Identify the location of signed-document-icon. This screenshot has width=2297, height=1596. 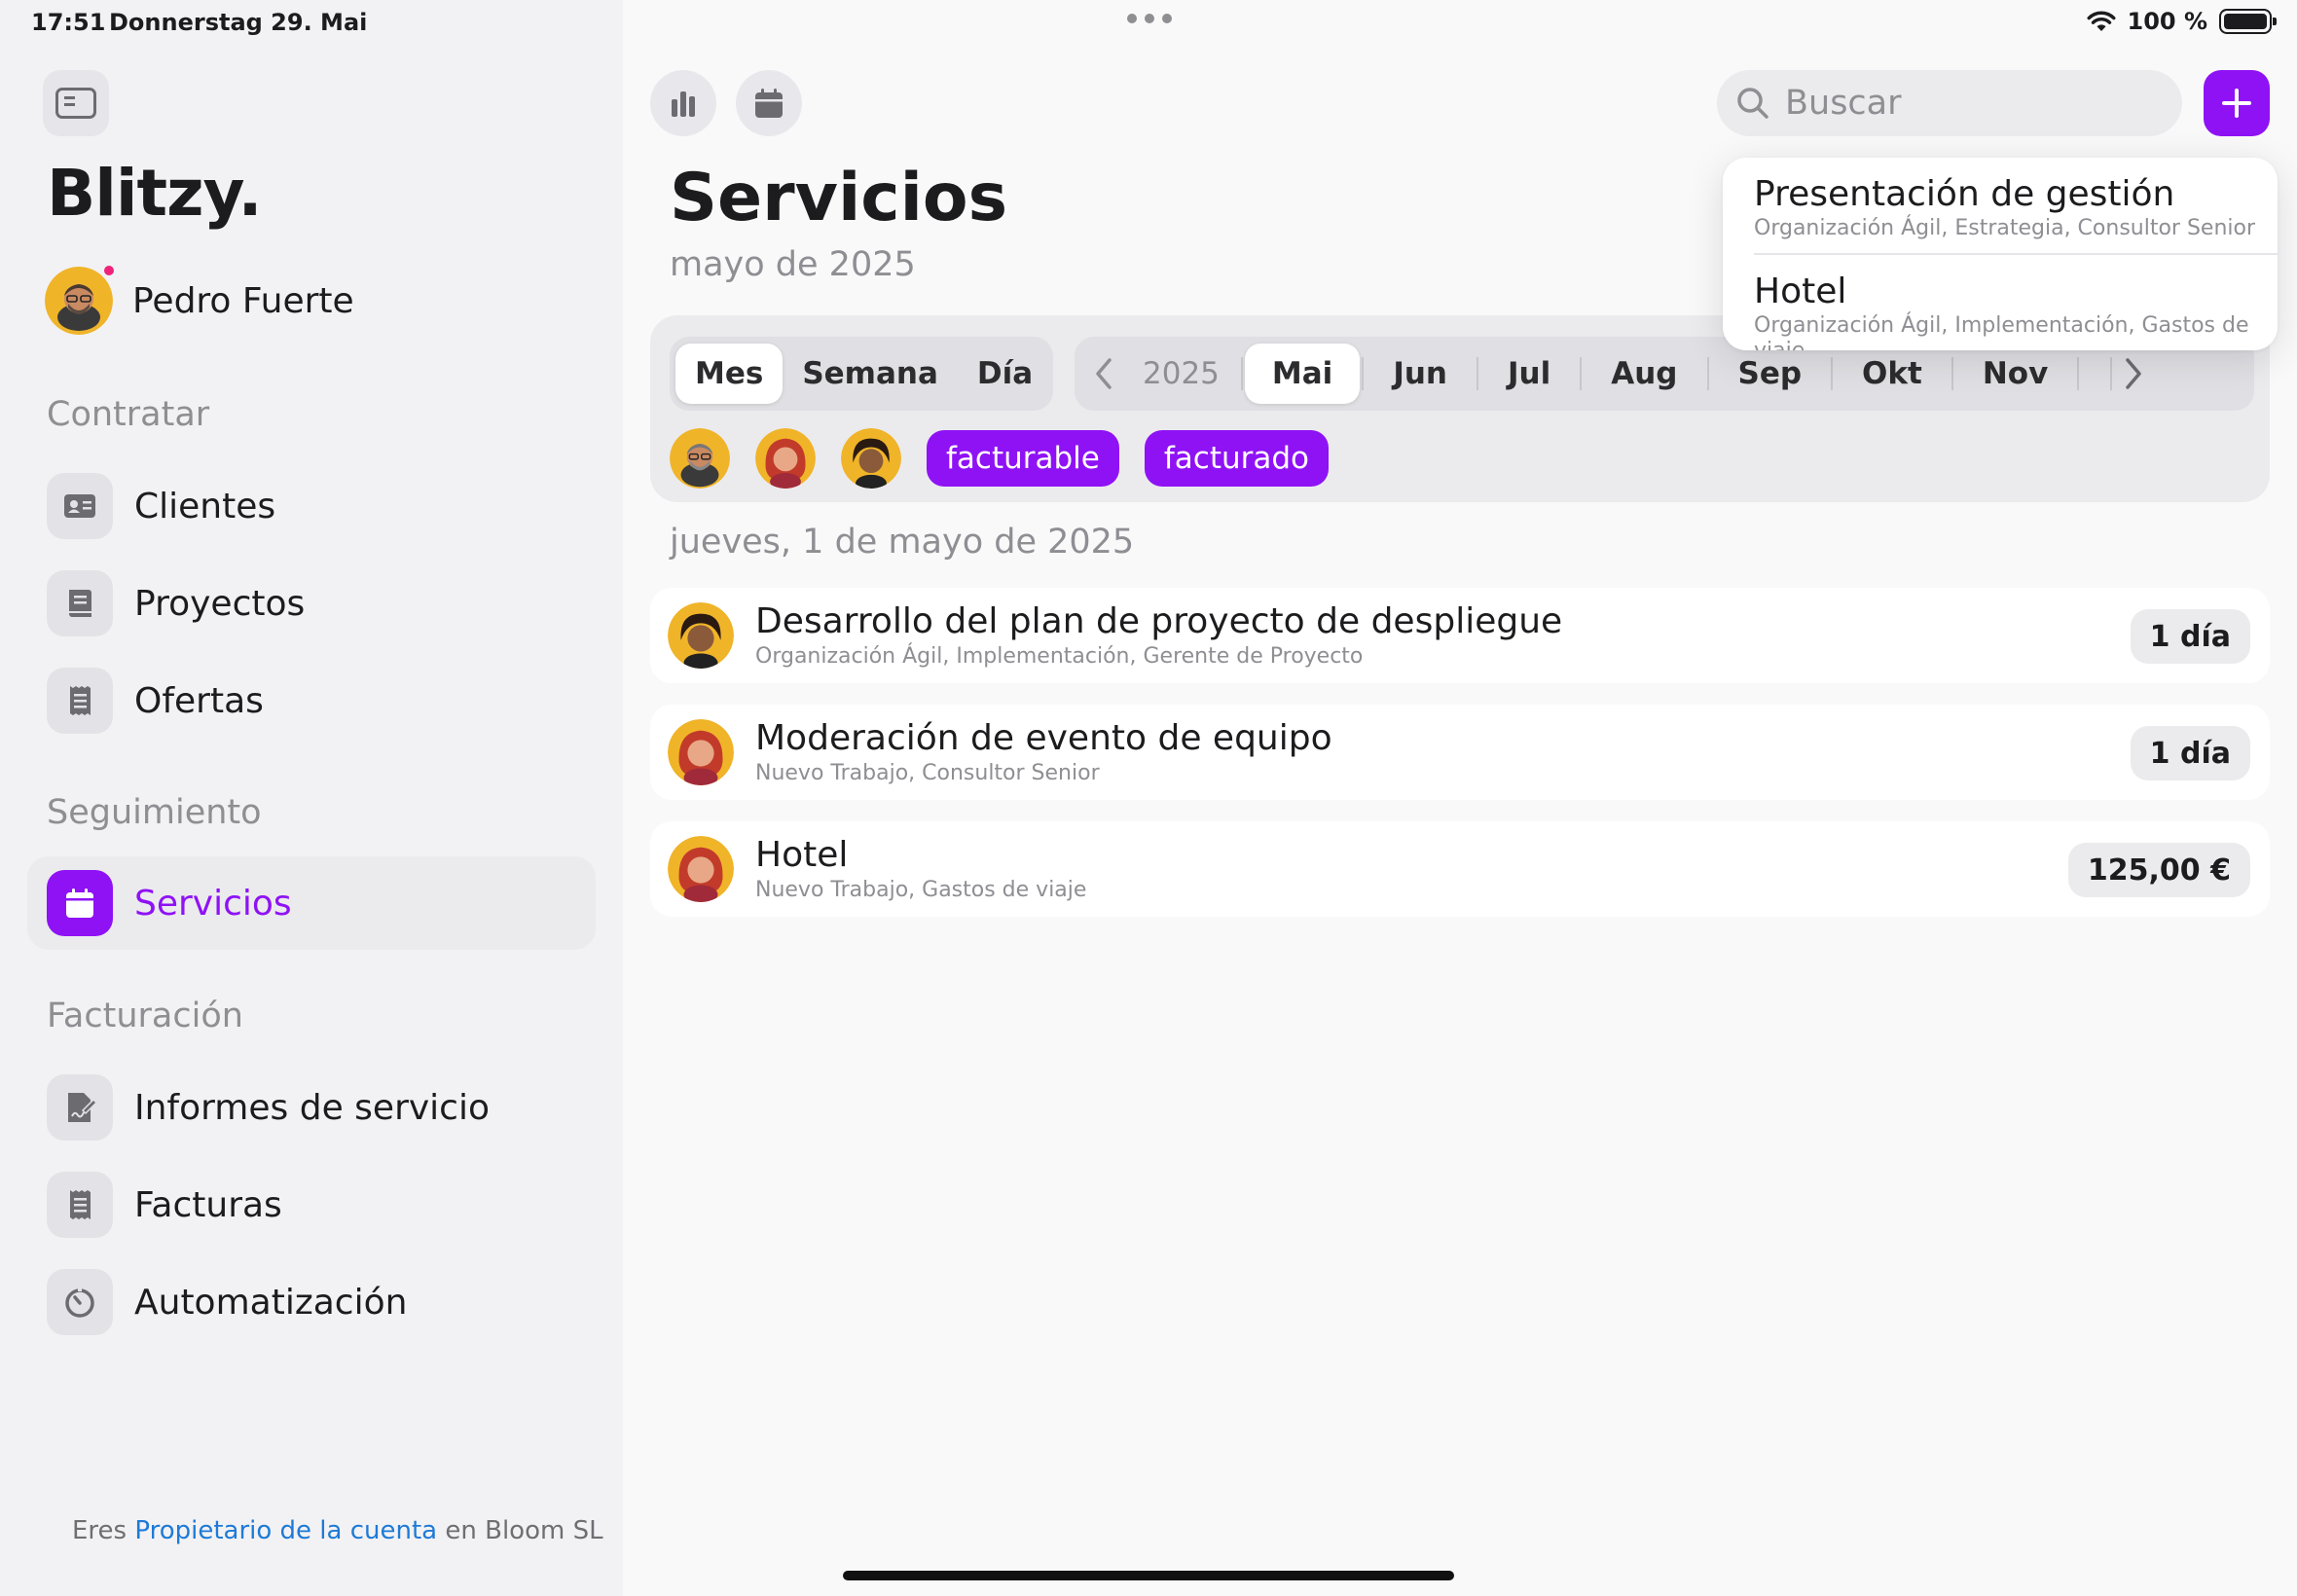
(80, 1107).